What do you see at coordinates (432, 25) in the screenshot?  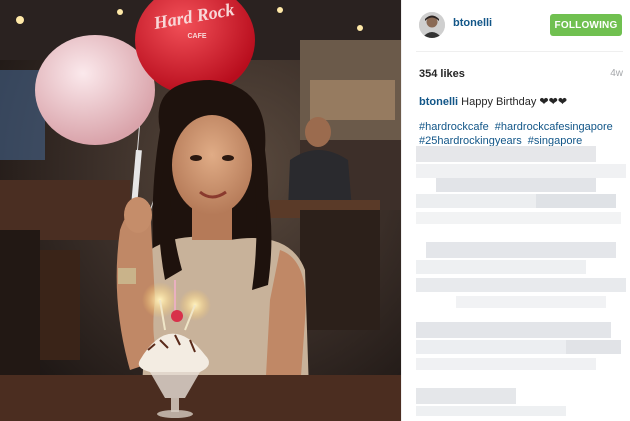 I see `avatar` at bounding box center [432, 25].